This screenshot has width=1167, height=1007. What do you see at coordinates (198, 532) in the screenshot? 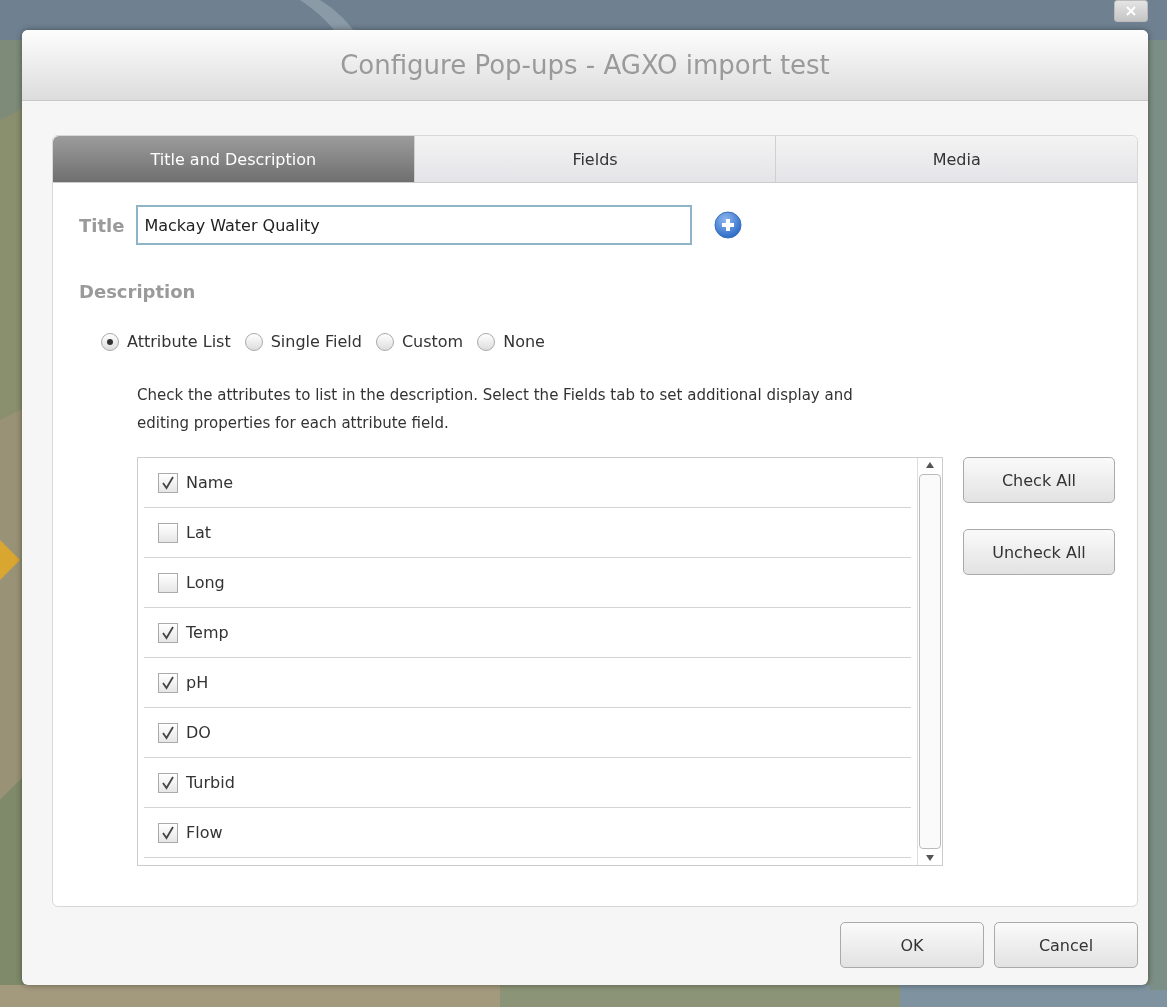
I see `attribute-name: Lat` at bounding box center [198, 532].